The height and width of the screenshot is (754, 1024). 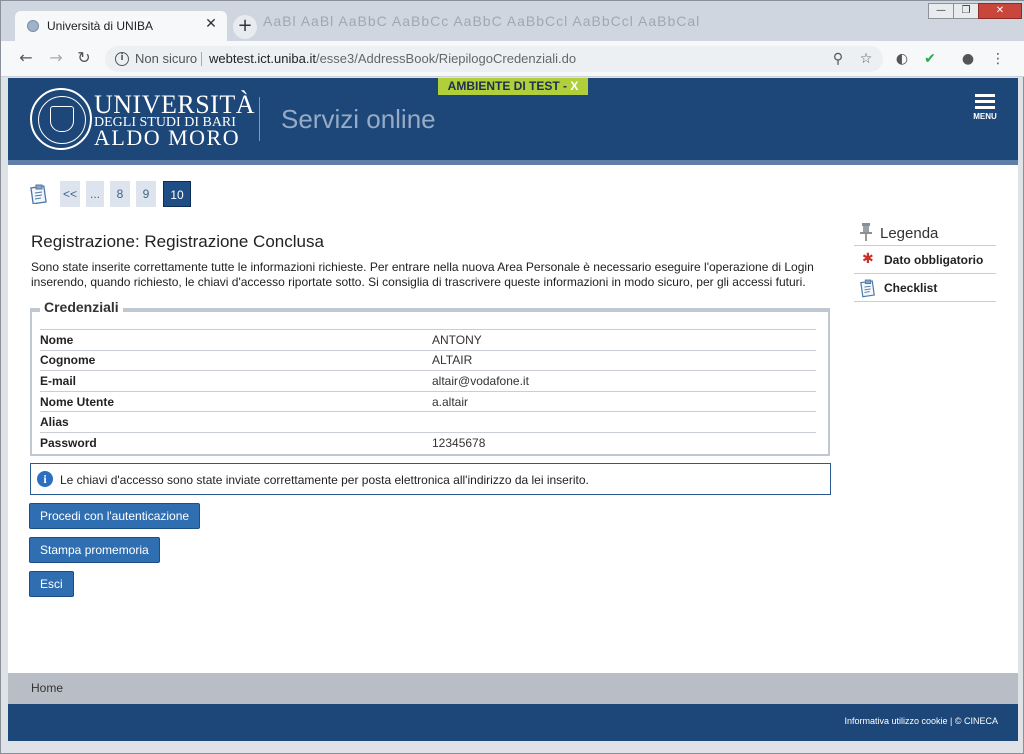 I want to click on extension-icon: ◐, so click(x=902, y=59).